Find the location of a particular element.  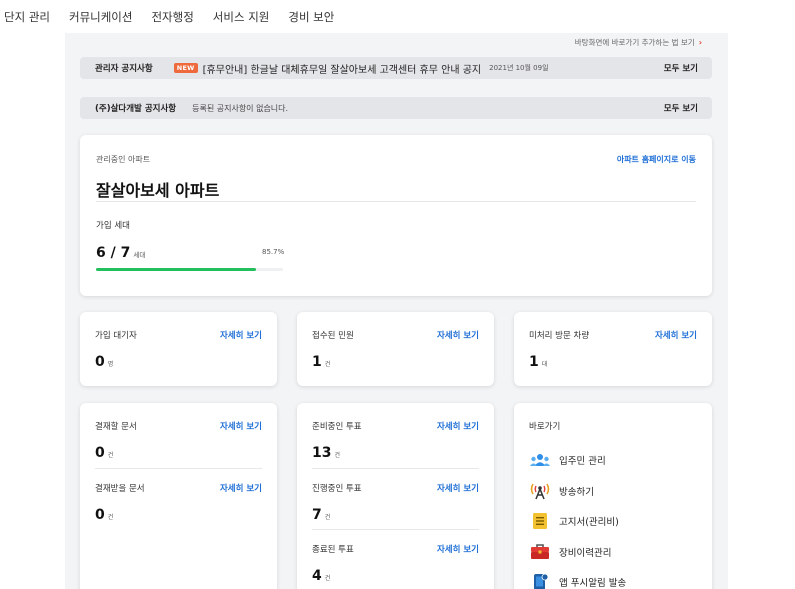

ended-votes-label: 종료된 투표 is located at coordinates (333, 550).